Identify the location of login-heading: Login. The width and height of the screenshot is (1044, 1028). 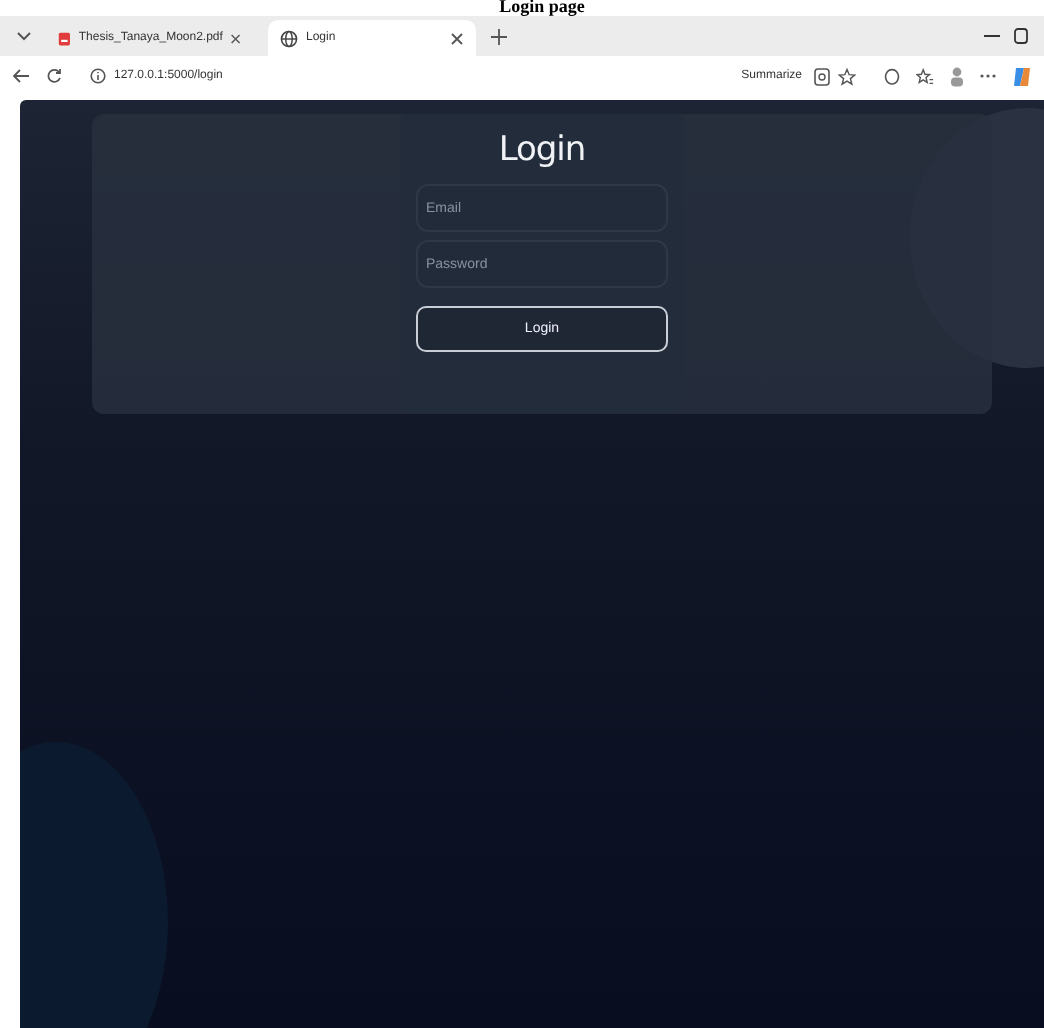
(542, 150).